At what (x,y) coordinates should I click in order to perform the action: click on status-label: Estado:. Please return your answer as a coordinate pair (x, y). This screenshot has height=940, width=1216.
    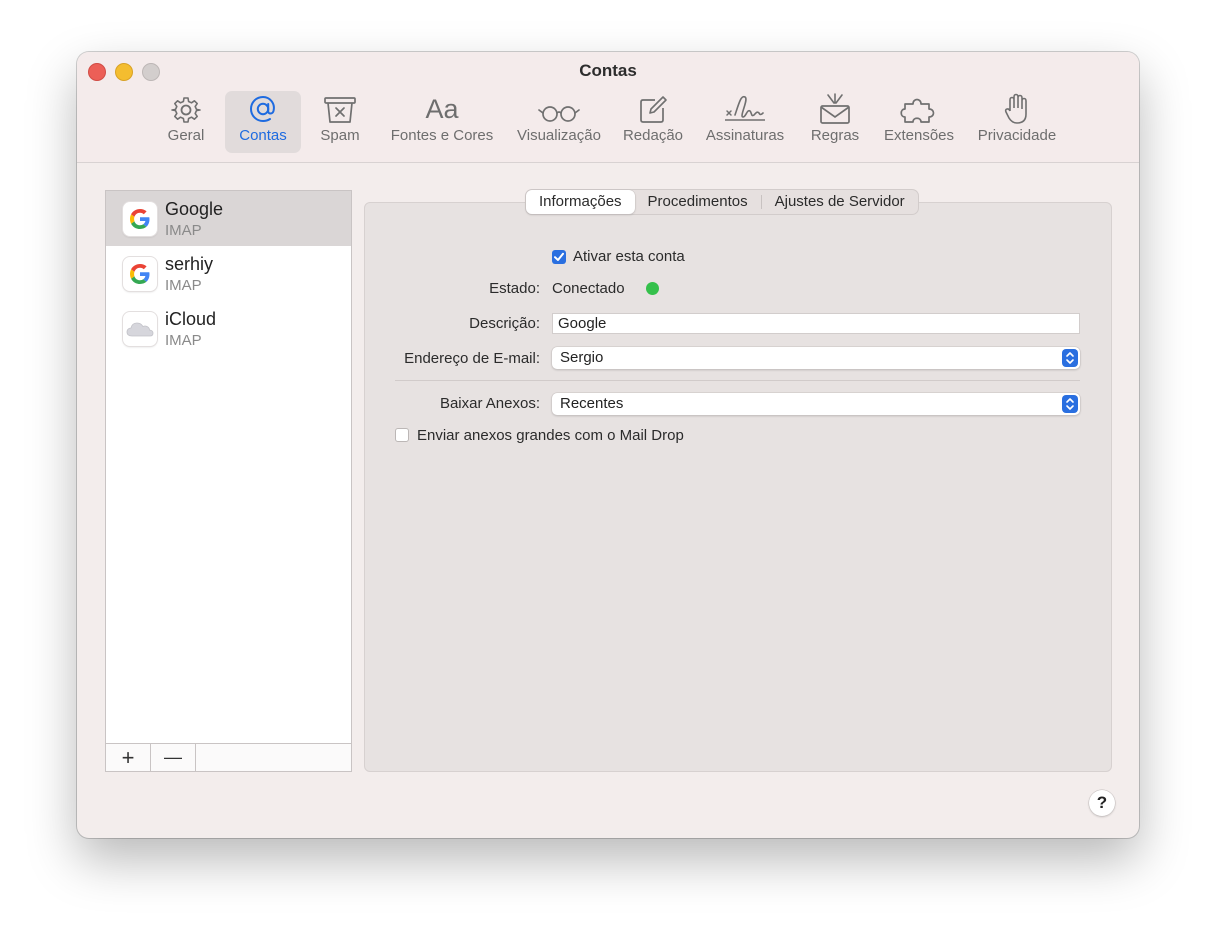
    Looking at the image, I should click on (514, 288).